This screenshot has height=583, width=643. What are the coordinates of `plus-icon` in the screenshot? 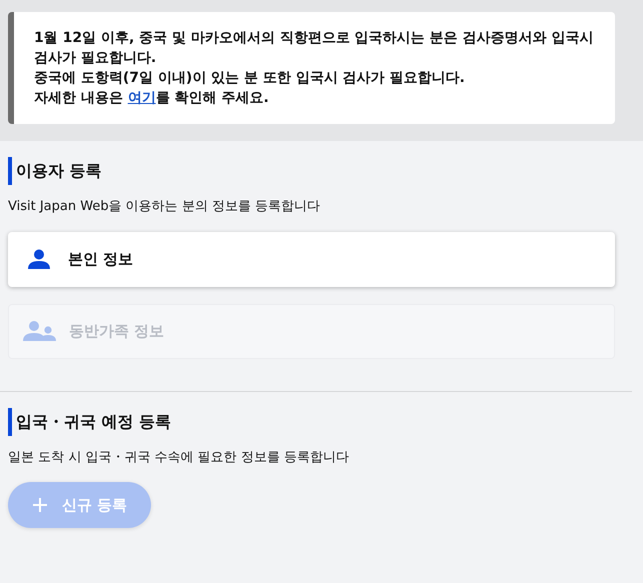 It's located at (40, 505).